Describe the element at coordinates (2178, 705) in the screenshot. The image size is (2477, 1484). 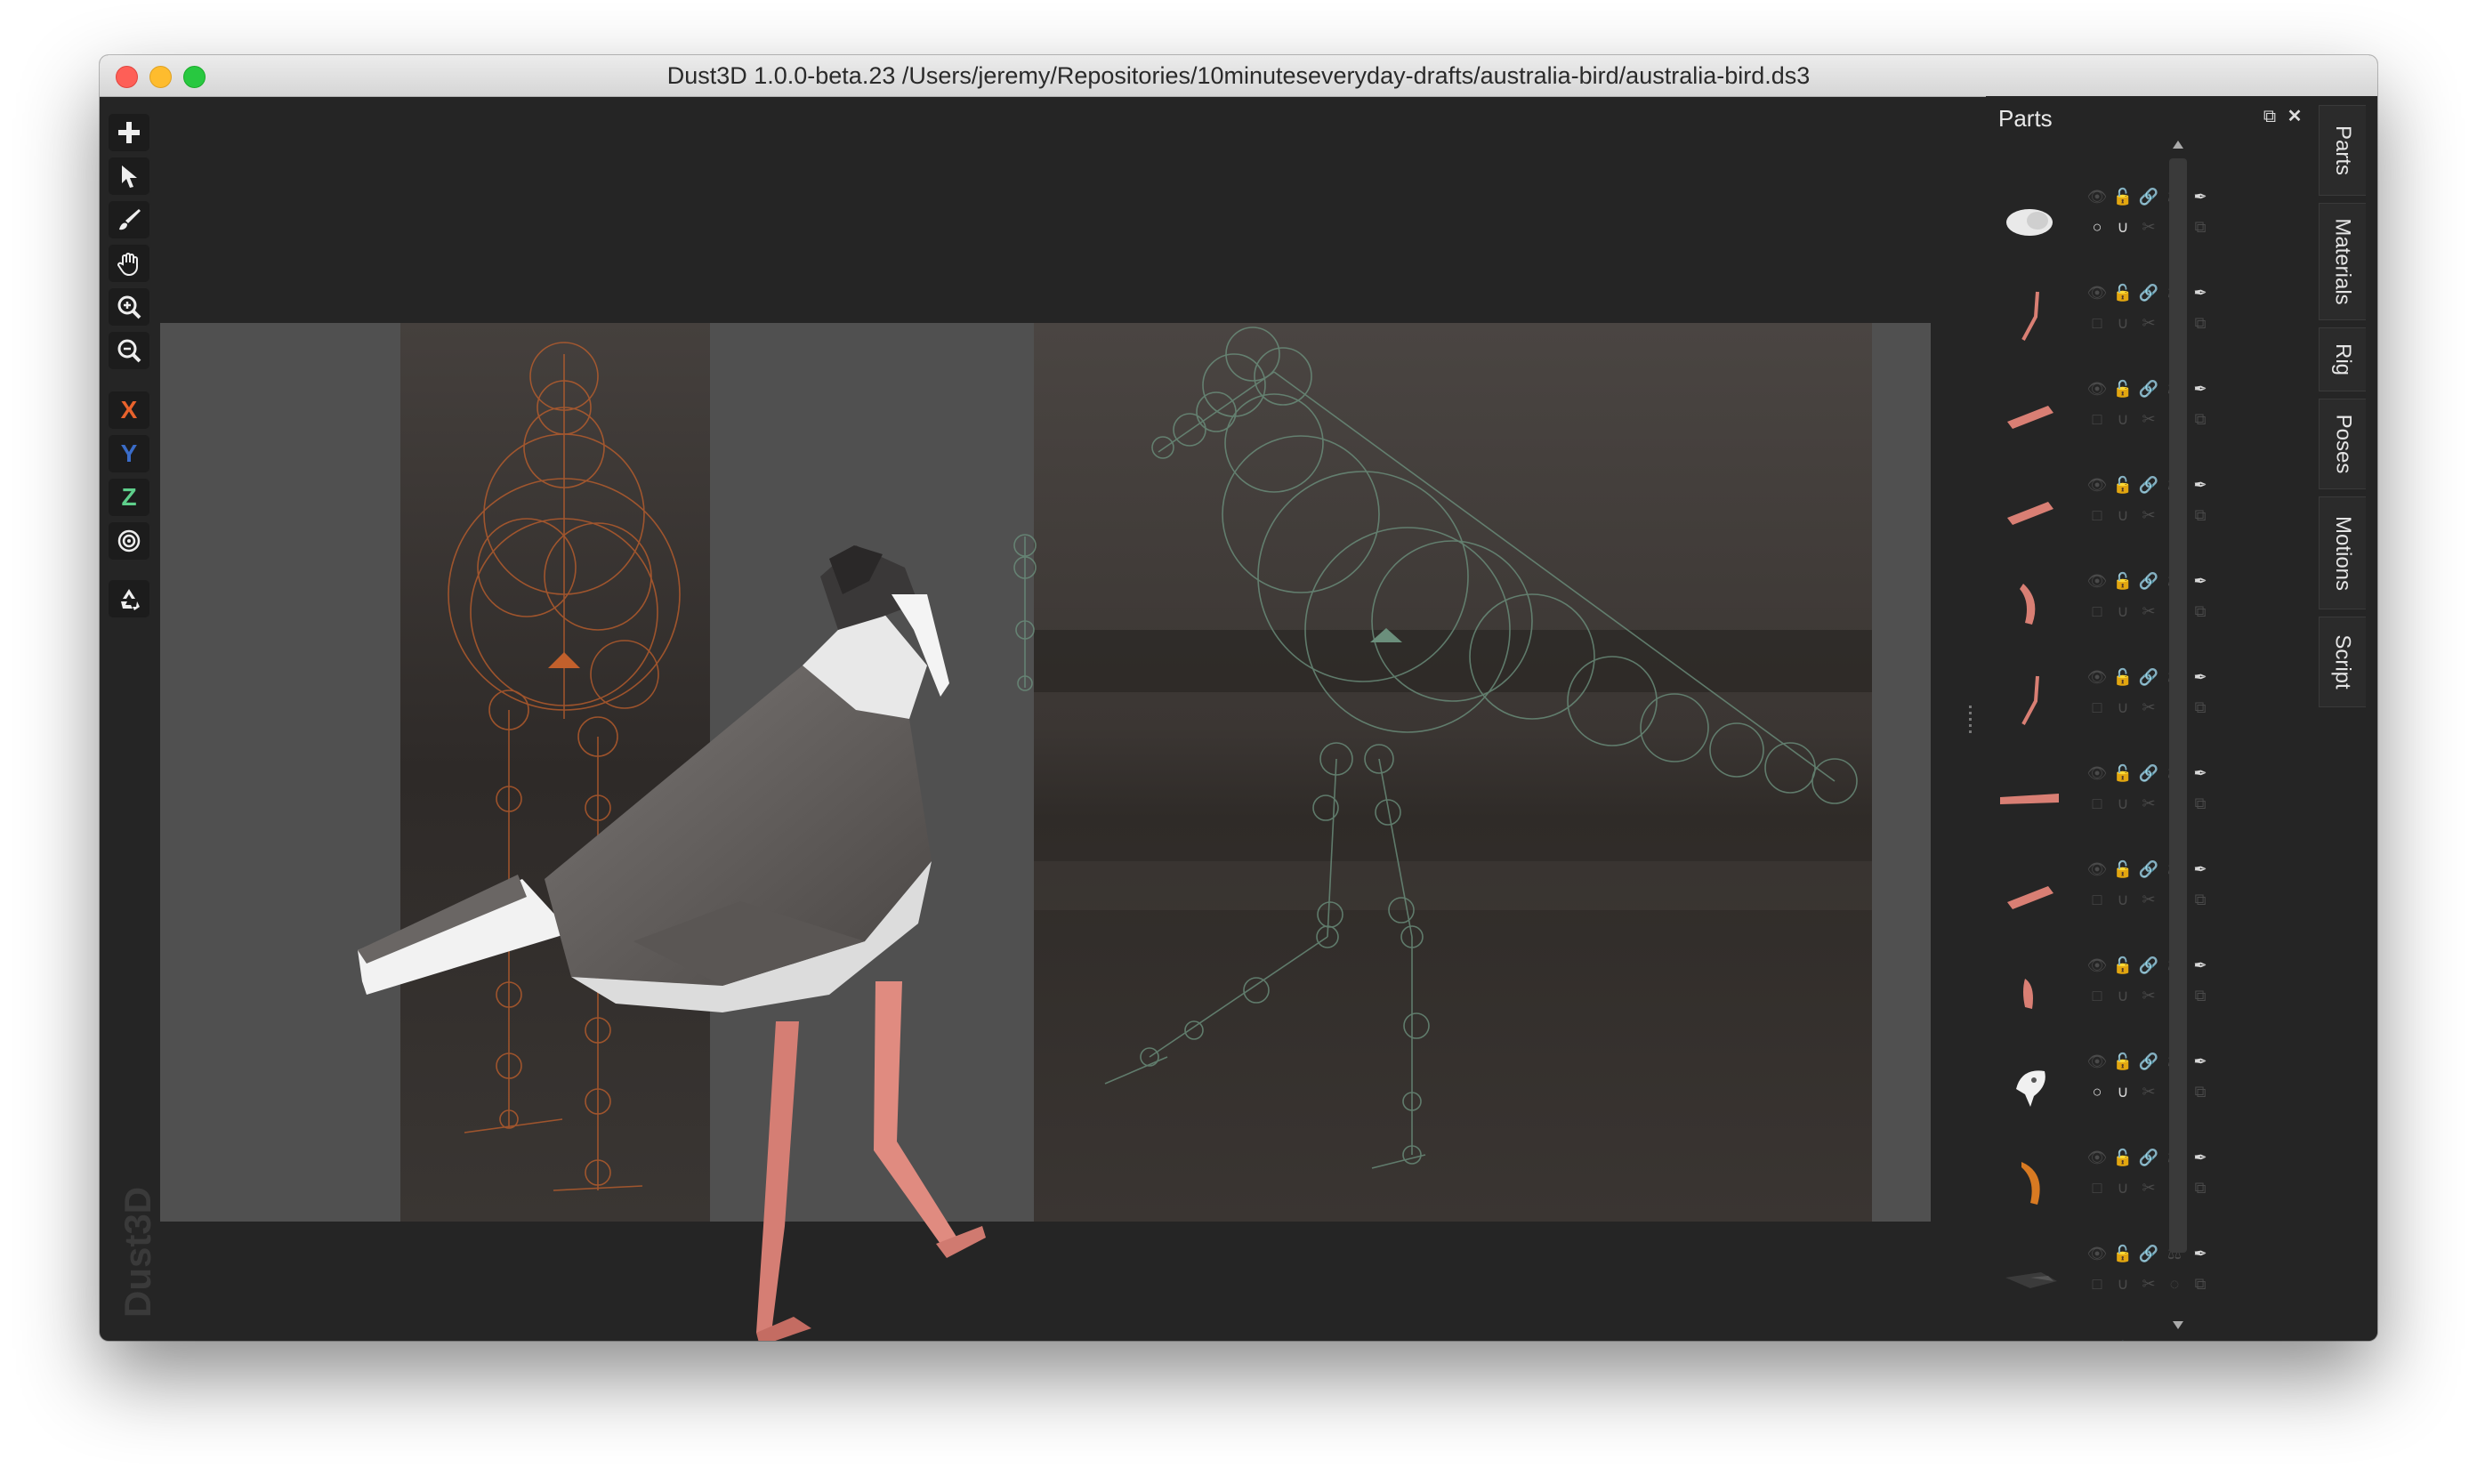
I see `scroll-thumb` at that location.